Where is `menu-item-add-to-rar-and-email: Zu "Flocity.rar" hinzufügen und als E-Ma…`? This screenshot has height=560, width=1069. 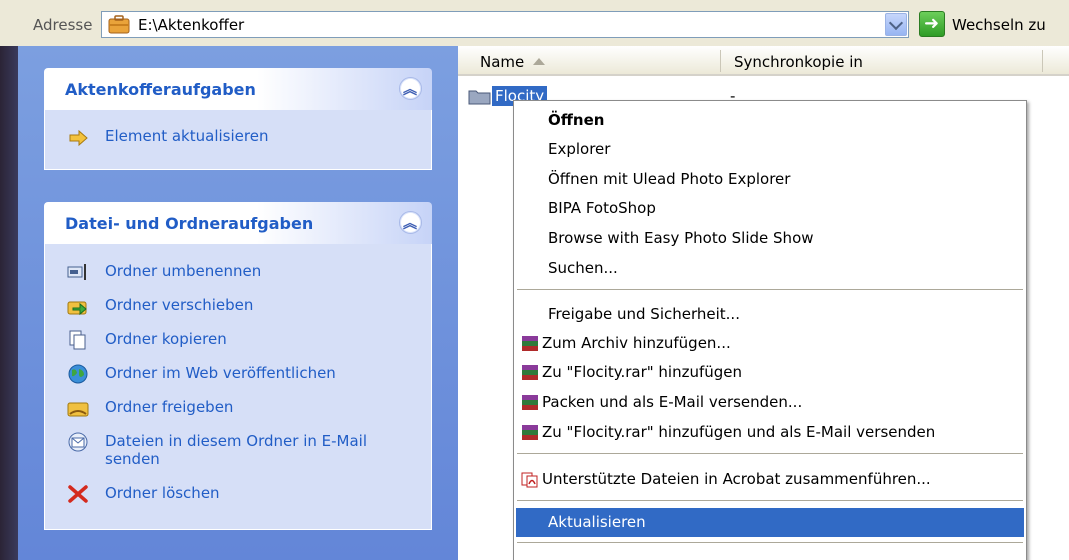 menu-item-add-to-rar-and-email: Zu "Flocity.rar" hinzufügen und als E-Ma… is located at coordinates (770, 432).